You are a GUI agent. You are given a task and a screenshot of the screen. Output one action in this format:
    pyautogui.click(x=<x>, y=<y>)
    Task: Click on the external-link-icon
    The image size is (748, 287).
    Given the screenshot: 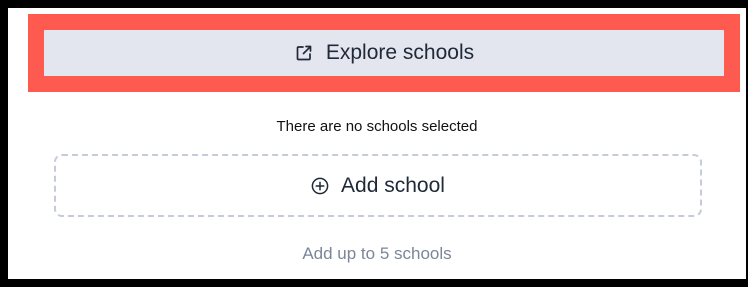 What is the action you would take?
    pyautogui.click(x=304, y=53)
    